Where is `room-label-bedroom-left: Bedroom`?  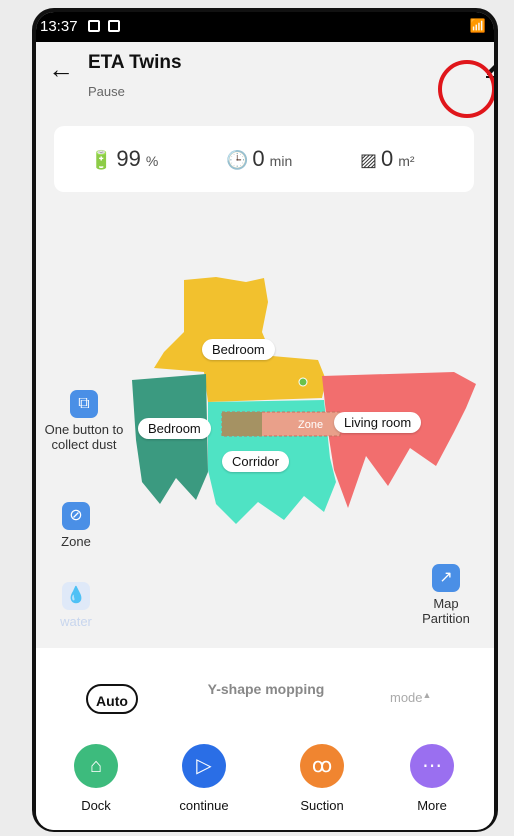
room-label-bedroom-left: Bedroom is located at coordinates (174, 428).